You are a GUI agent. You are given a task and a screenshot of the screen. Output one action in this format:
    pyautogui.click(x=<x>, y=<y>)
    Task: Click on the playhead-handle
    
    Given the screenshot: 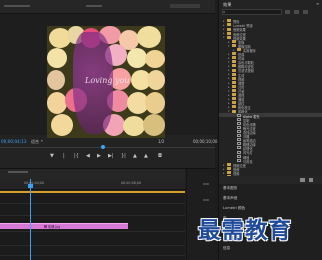 What is the action you would take?
    pyautogui.click(x=30, y=186)
    